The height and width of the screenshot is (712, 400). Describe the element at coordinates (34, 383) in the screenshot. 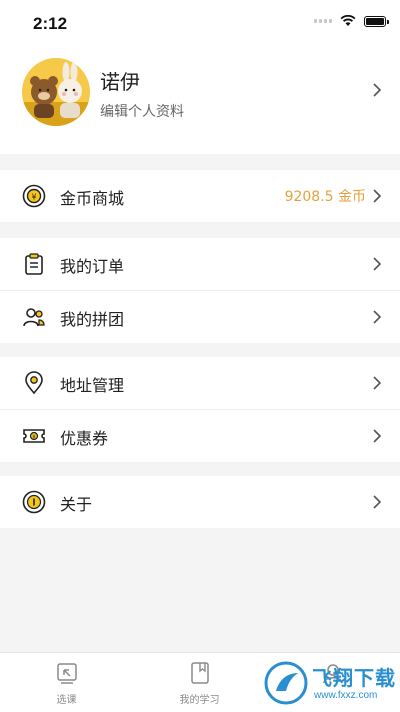

I see `location-pin-icon` at that location.